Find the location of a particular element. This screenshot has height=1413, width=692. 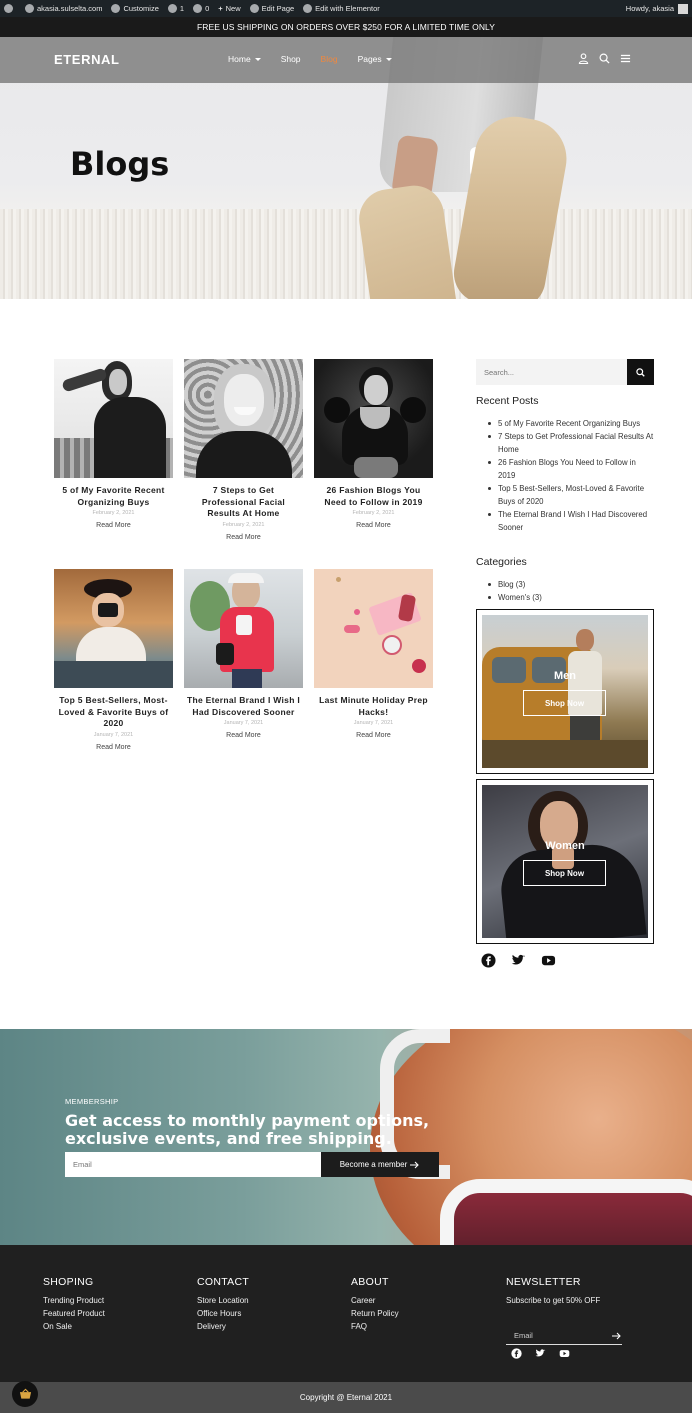

user-icon is located at coordinates (583, 58).